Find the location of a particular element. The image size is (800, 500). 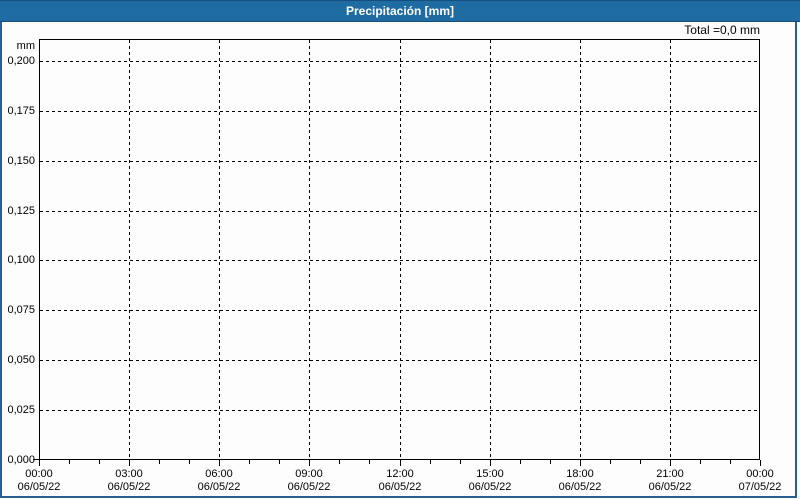

y-tick-label: 0,075 is located at coordinates (21, 310).